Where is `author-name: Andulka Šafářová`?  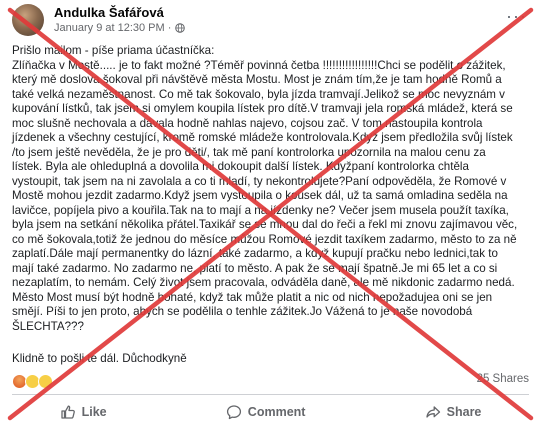 author-name: Andulka Šafářová is located at coordinates (119, 13).